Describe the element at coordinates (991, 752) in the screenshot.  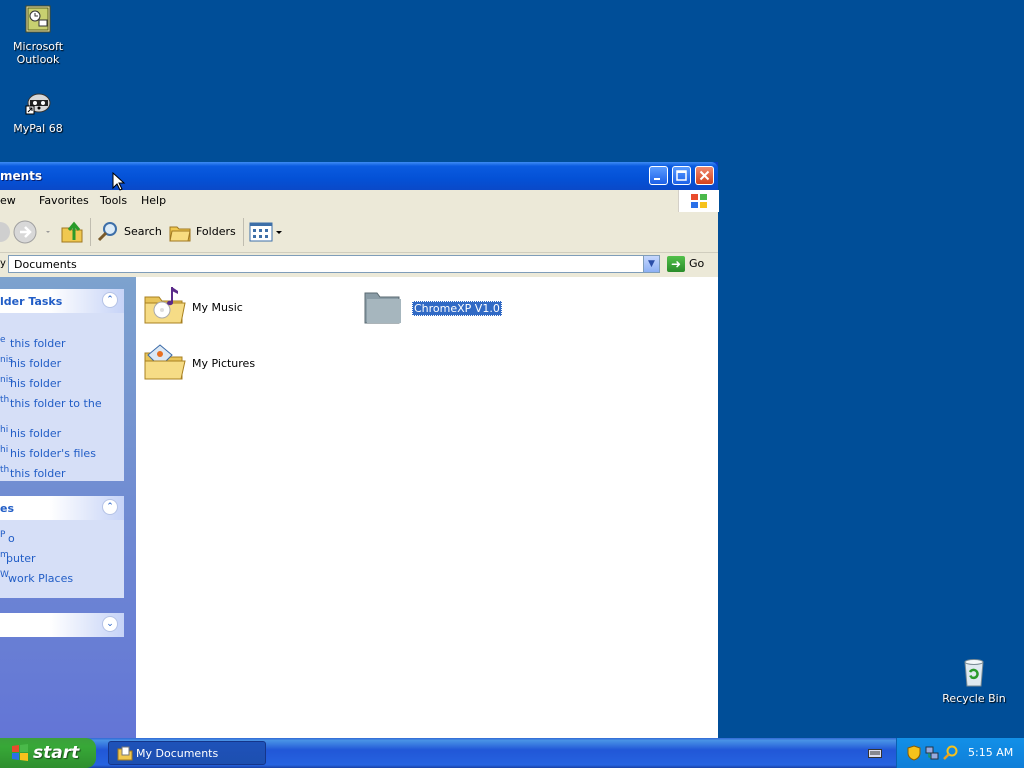
I see `clock: 5:15 AM` at that location.